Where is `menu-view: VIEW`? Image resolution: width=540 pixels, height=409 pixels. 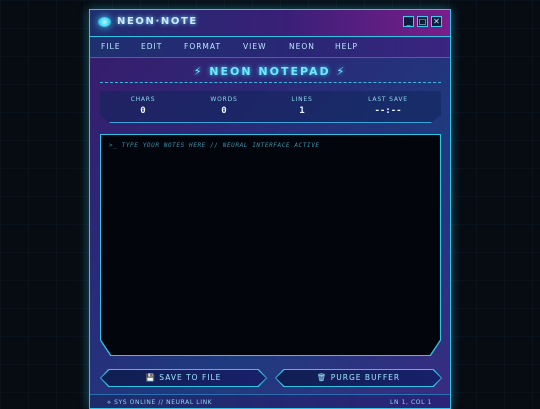
menu-view: VIEW is located at coordinates (255, 46).